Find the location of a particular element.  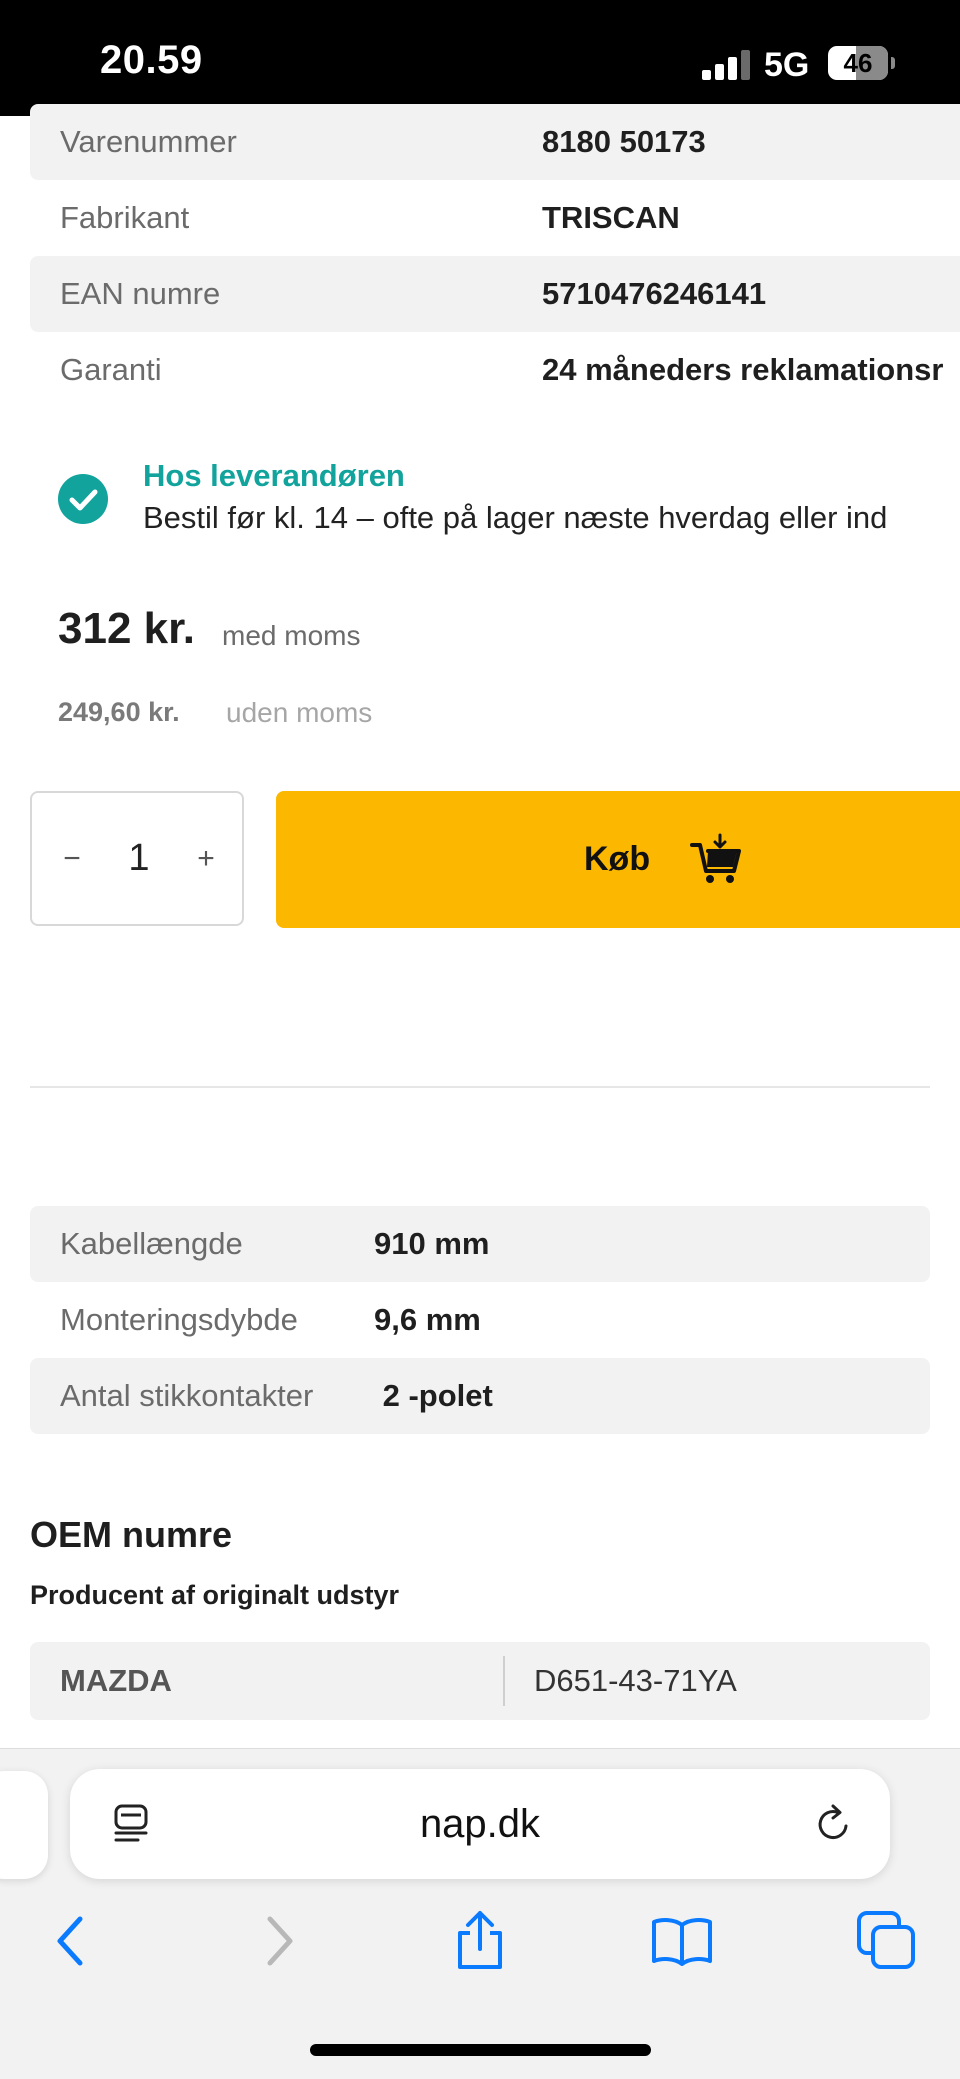

attribute-row: Antal stikkontakter 2 -polet is located at coordinates (480, 1396).